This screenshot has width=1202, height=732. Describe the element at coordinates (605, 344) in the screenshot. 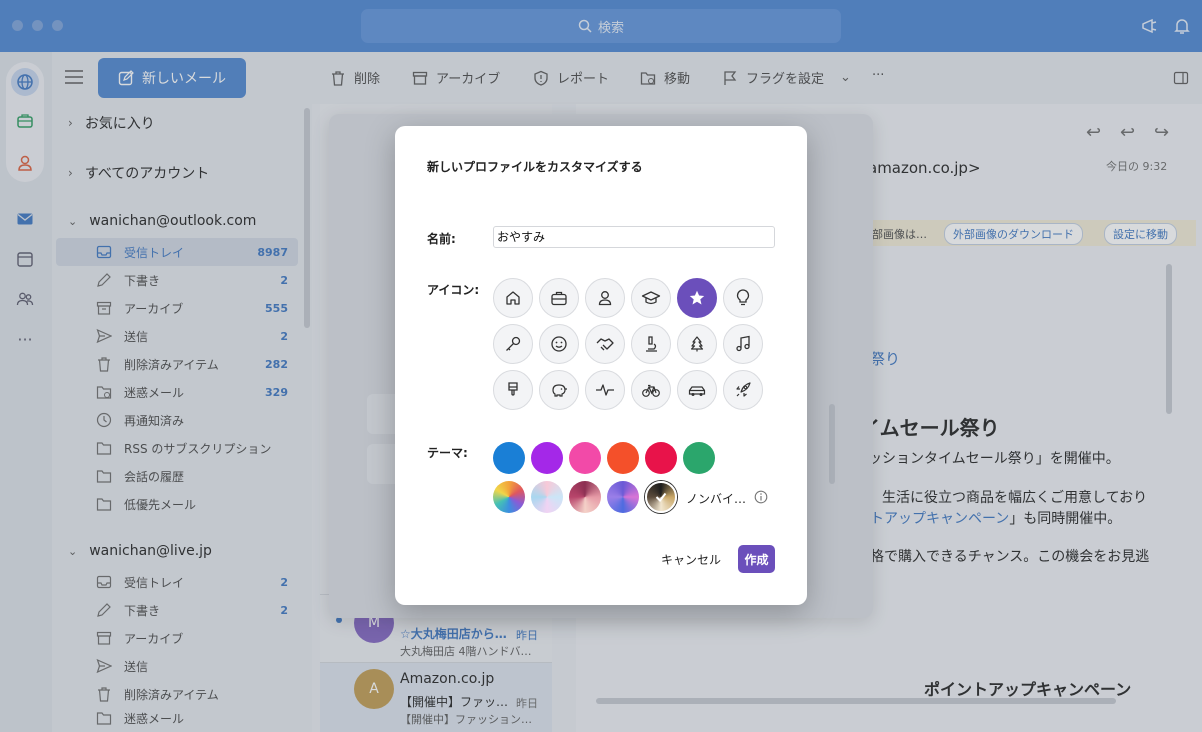

I see `handshake-icon` at that location.